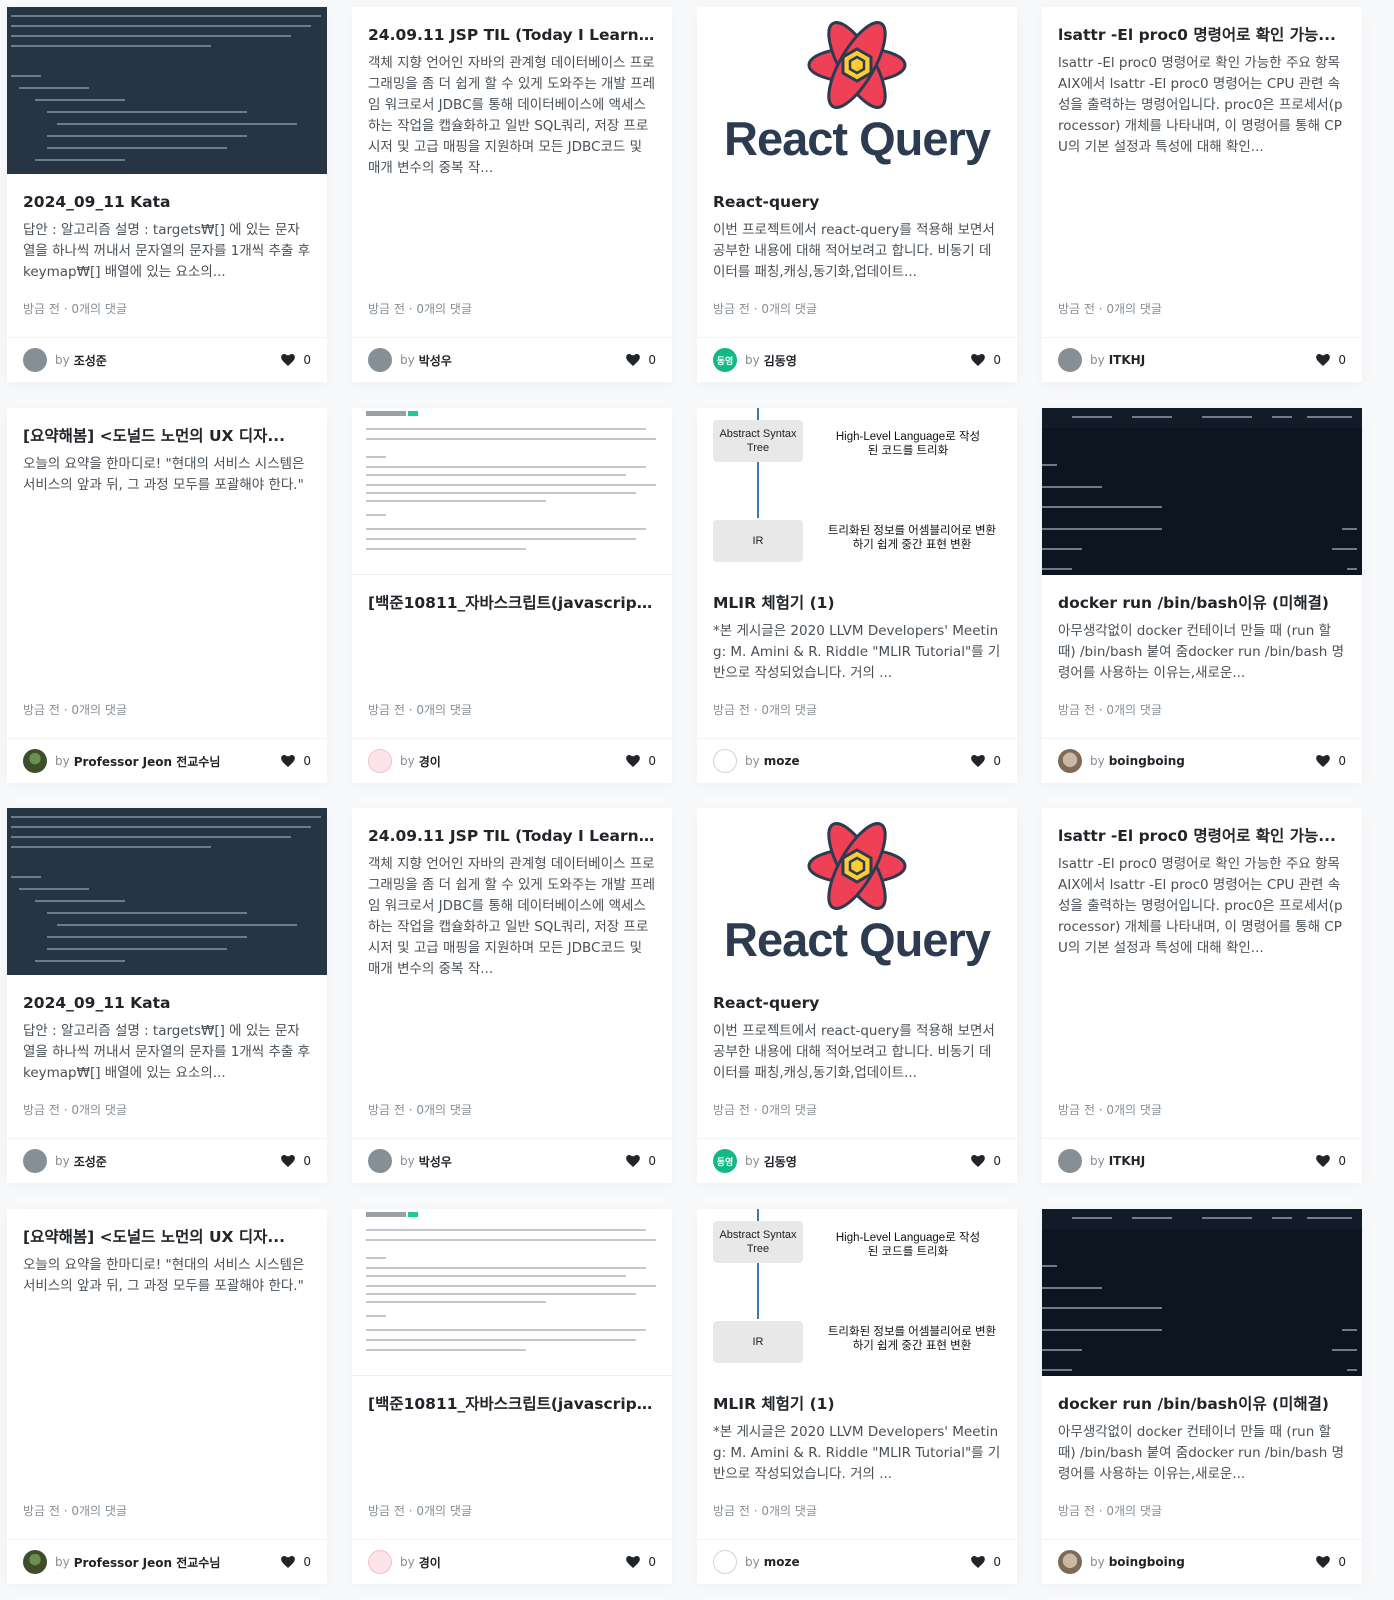 Image resolution: width=1394 pixels, height=1600 pixels. I want to click on avatar-initials: 동영, so click(725, 1162).